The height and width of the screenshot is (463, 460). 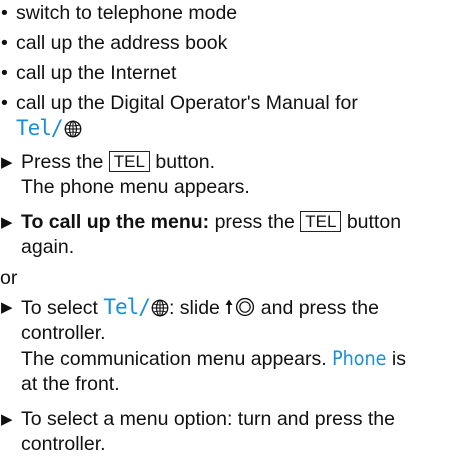 What do you see at coordinates (254, 222) in the screenshot?
I see `step-text: press the` at bounding box center [254, 222].